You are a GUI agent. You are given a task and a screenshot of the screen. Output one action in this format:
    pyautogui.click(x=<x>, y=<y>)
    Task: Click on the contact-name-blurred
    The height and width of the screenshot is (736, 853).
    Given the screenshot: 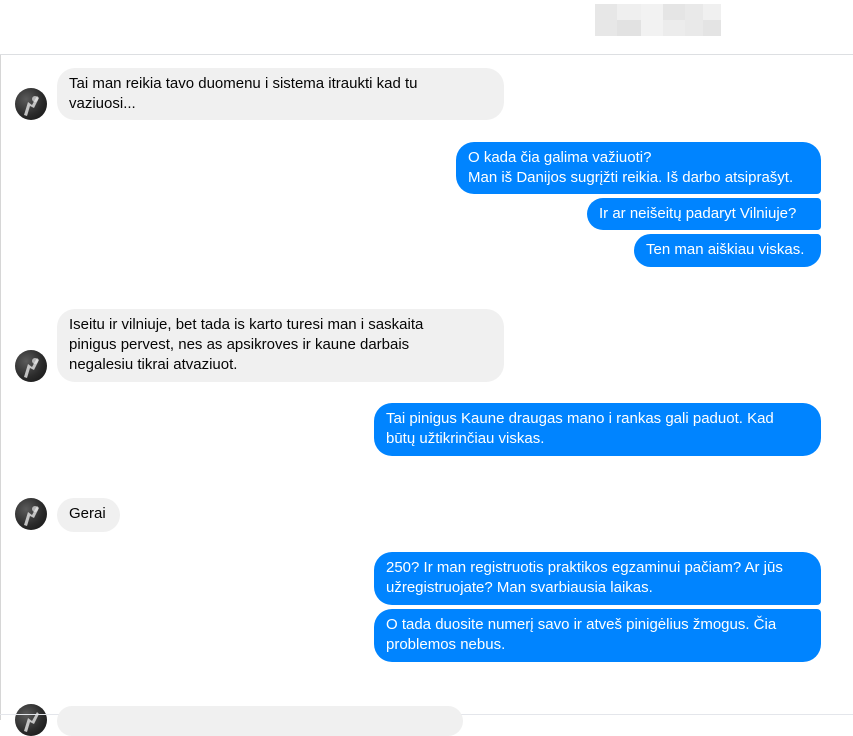 What is the action you would take?
    pyautogui.click(x=658, y=20)
    